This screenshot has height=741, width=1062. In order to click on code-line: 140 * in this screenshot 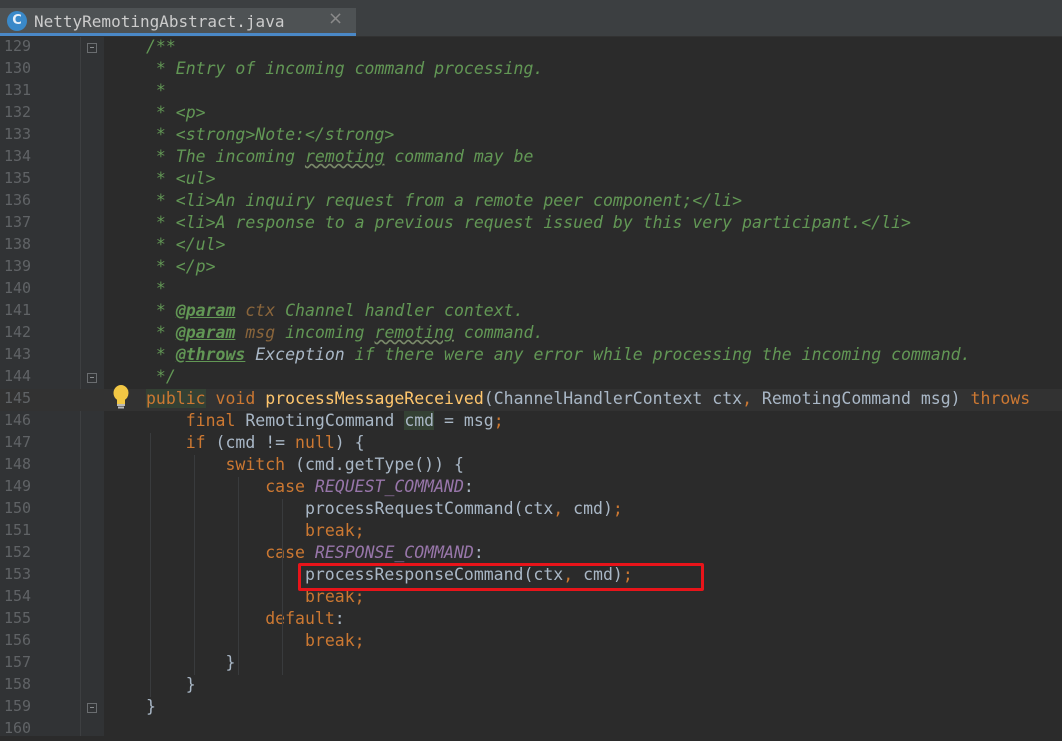, I will do `click(531, 290)`.